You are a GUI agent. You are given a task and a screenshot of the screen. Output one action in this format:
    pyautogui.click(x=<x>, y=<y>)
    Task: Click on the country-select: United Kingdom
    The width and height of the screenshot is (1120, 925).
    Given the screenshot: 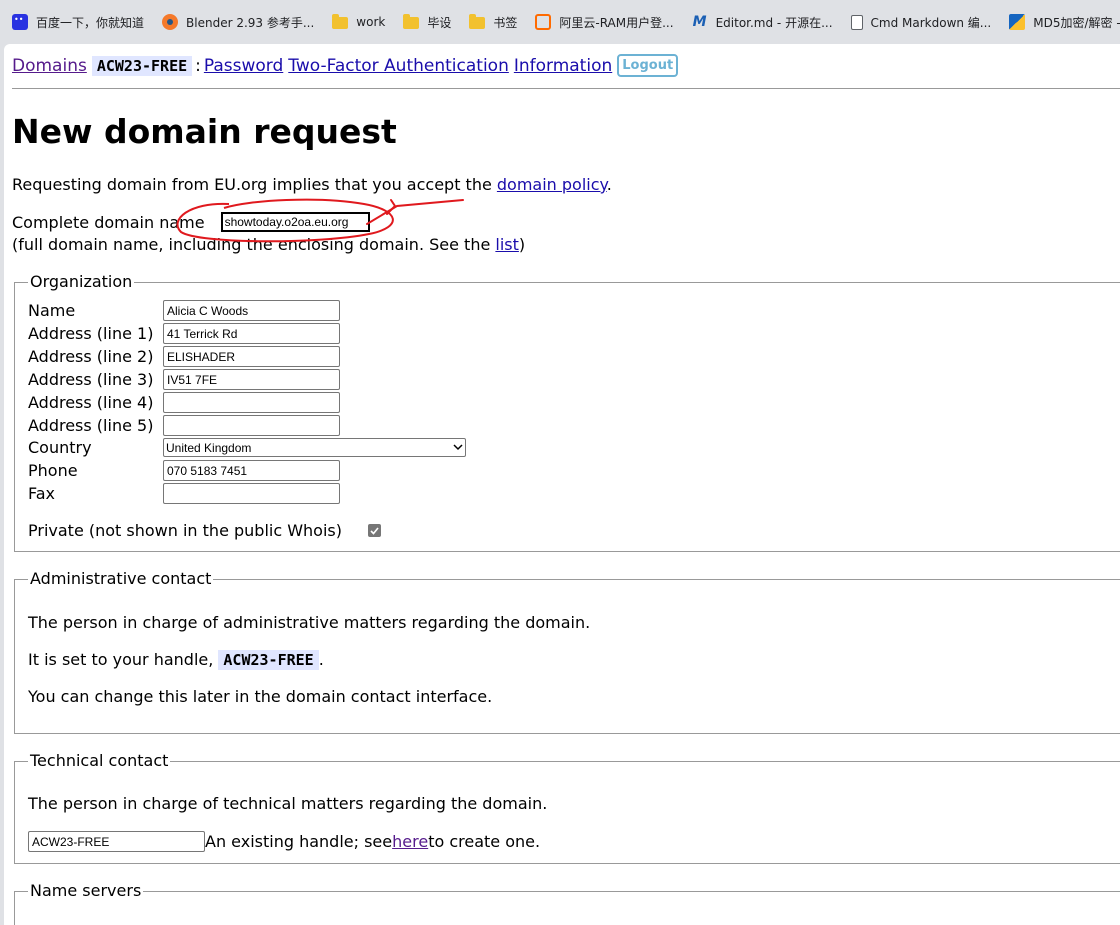 What is the action you would take?
    pyautogui.click(x=314, y=447)
    